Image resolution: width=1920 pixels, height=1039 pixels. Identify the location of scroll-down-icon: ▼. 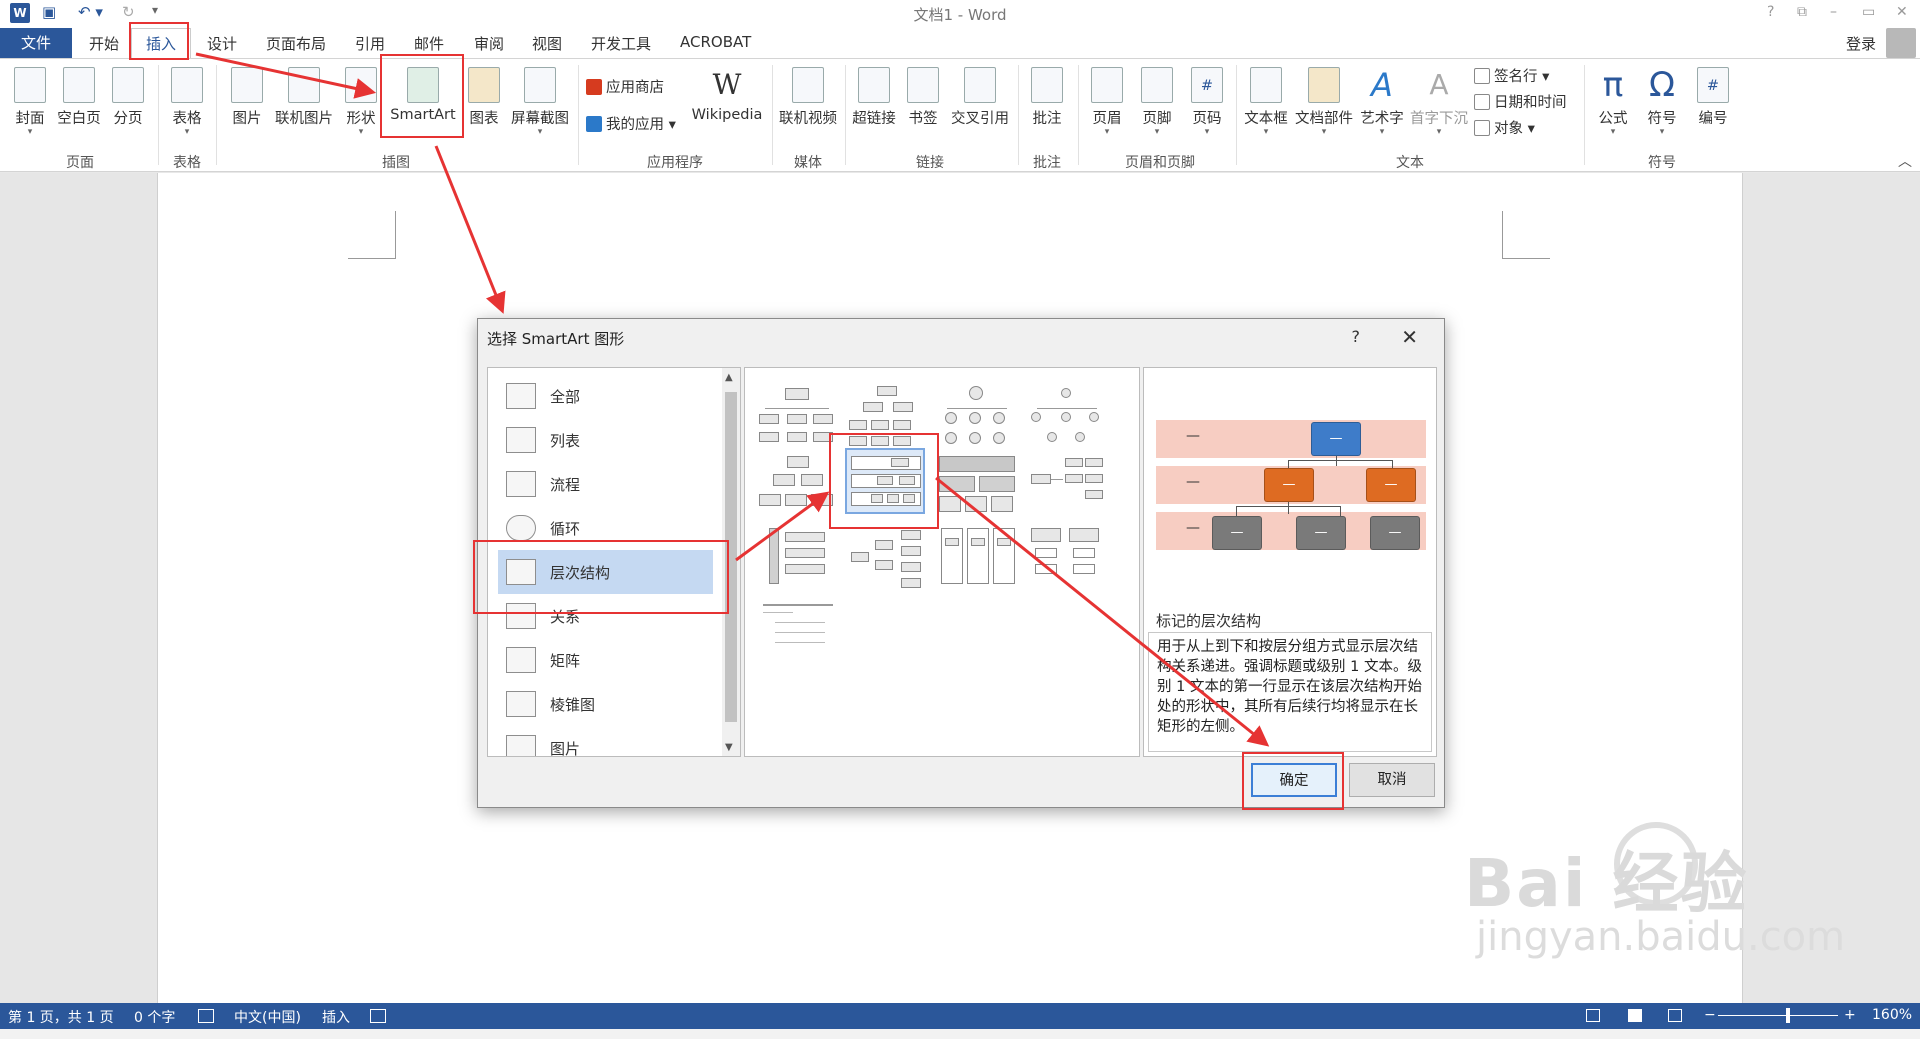
(729, 747).